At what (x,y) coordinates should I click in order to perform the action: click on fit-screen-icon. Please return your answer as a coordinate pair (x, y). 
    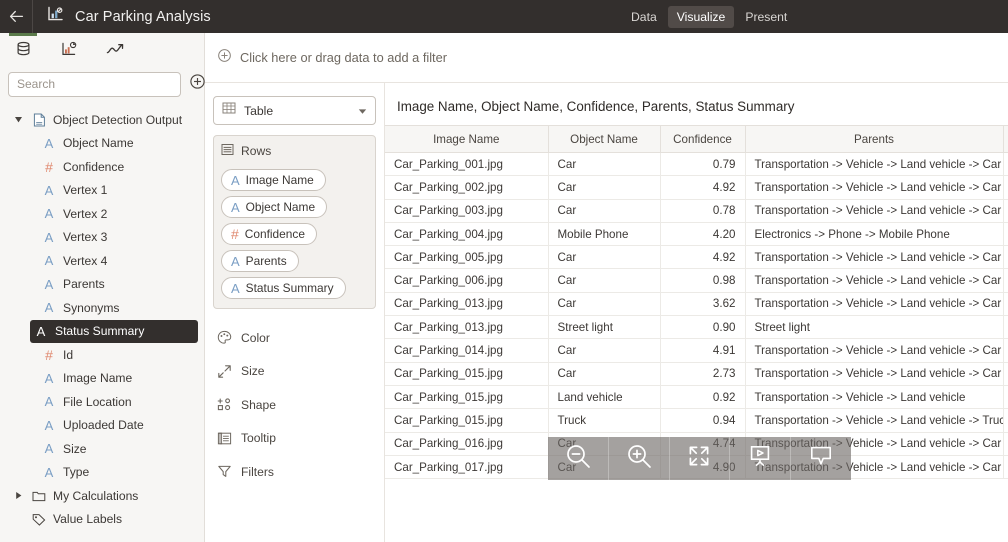
    Looking at the image, I should click on (699, 458).